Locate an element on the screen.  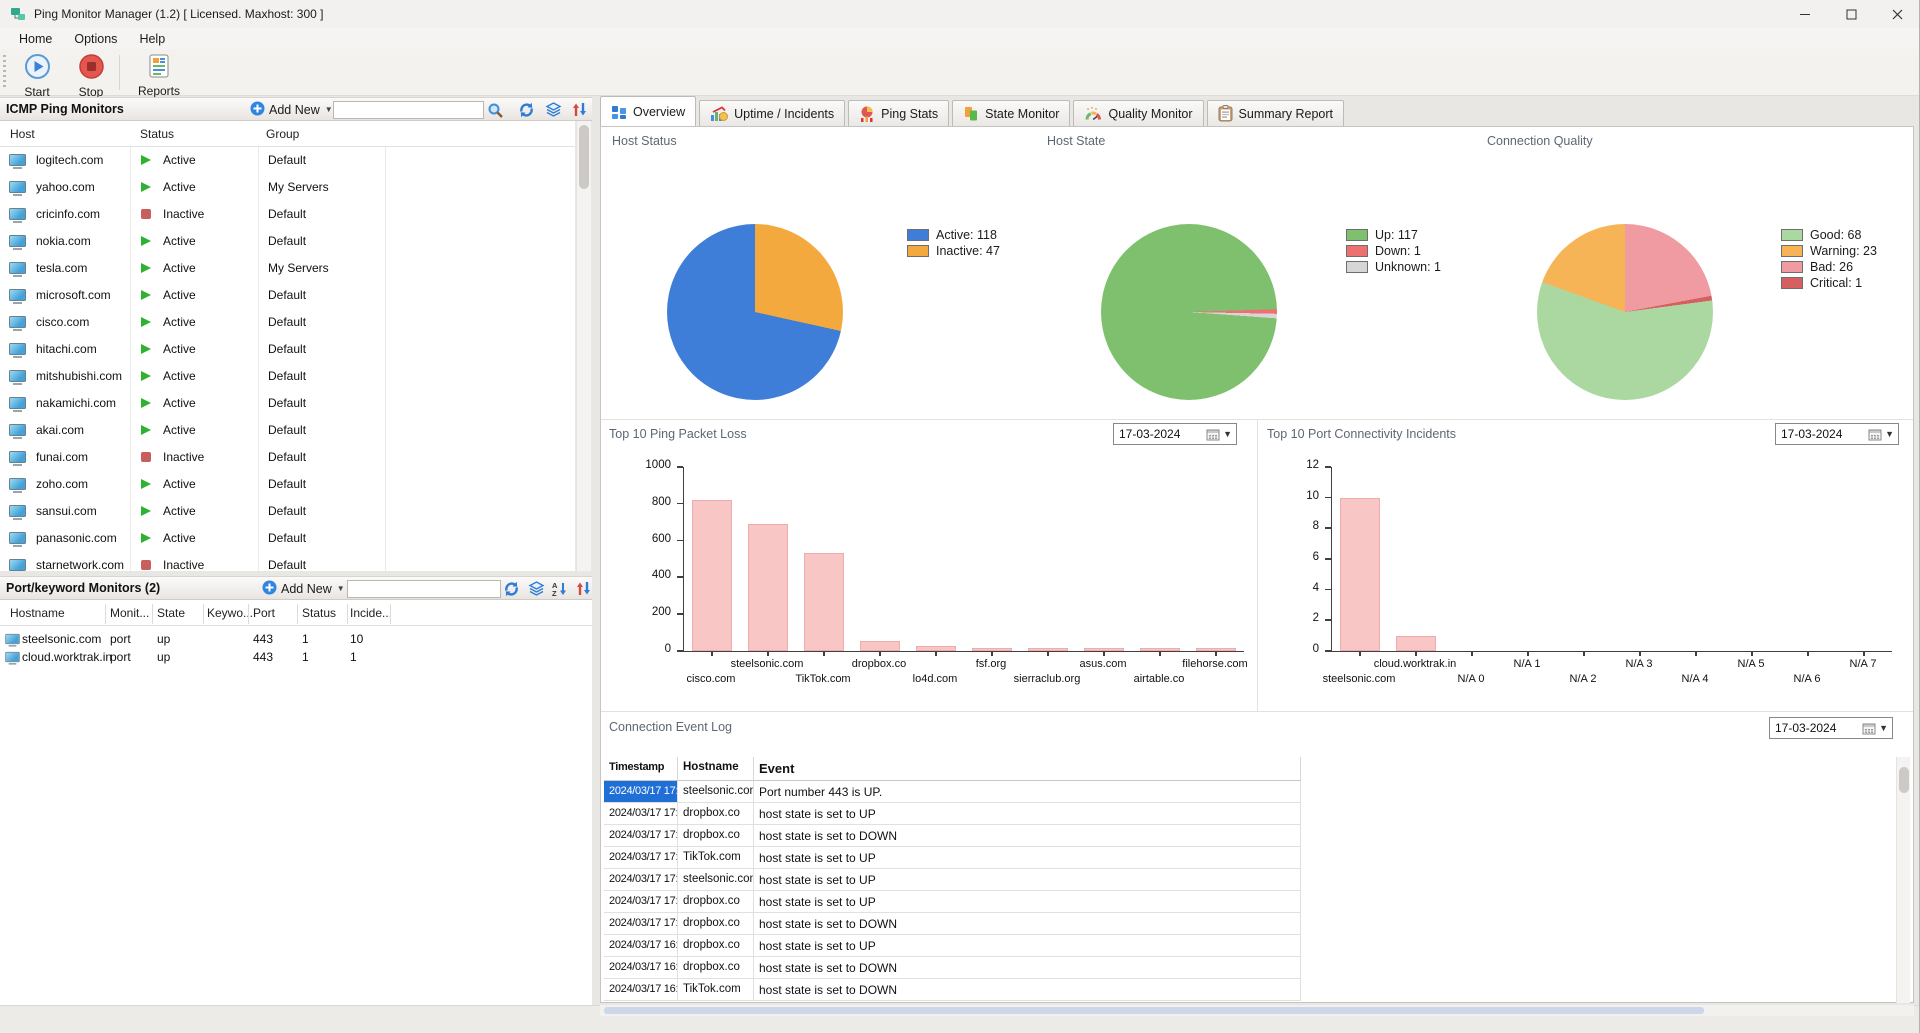
legend-label: Bad: 26 is located at coordinates (1832, 267).